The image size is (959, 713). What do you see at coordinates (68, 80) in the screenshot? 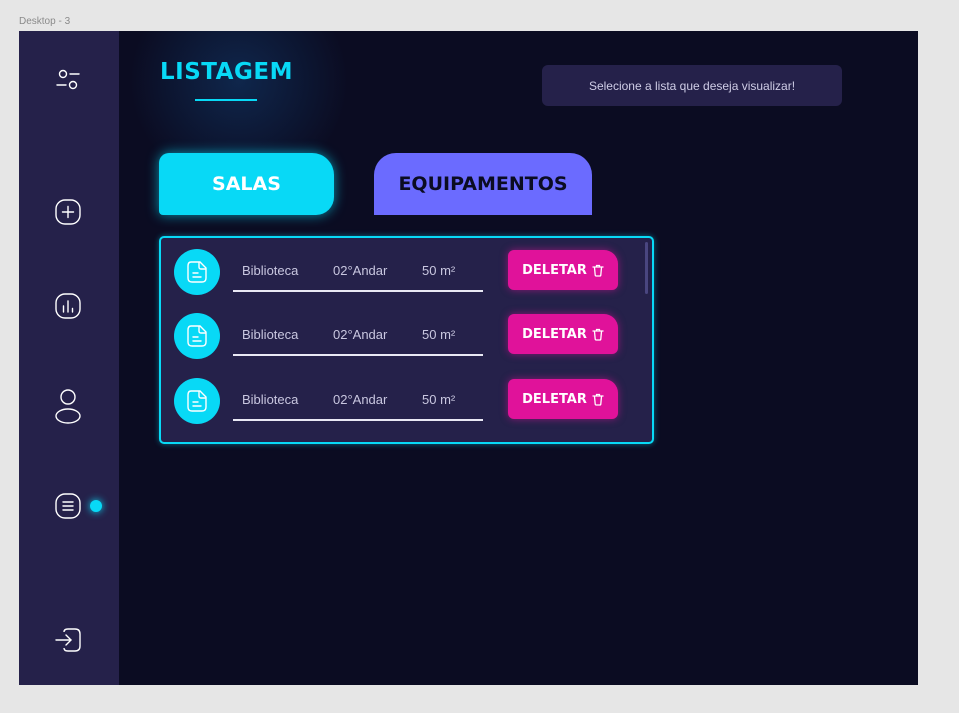
I see `settings-toggle-icon` at bounding box center [68, 80].